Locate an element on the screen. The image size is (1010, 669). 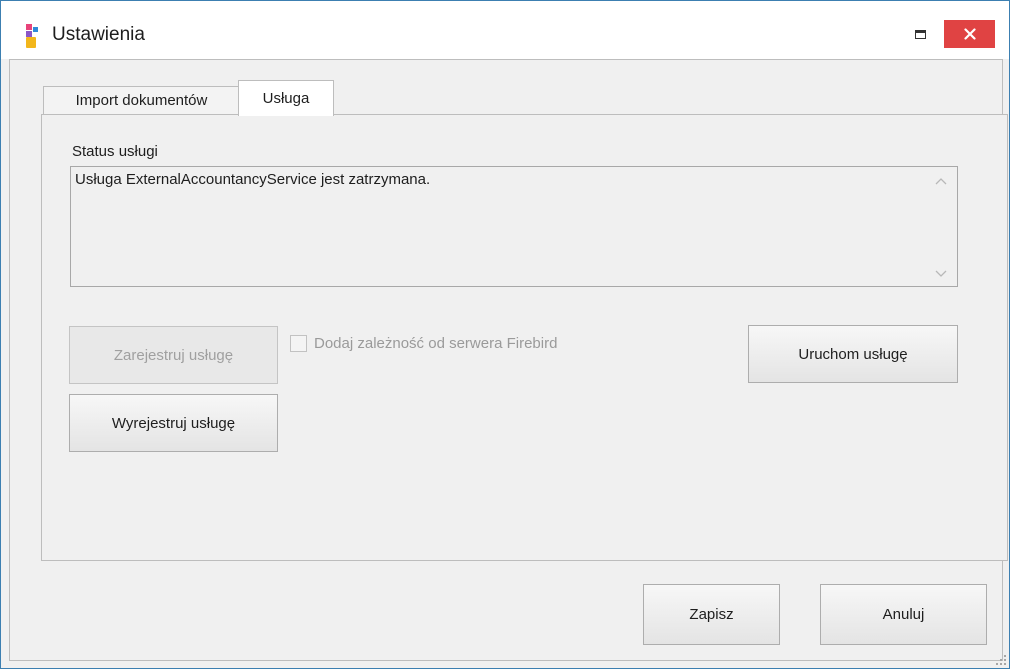
maximize-icon is located at coordinates (920, 34).